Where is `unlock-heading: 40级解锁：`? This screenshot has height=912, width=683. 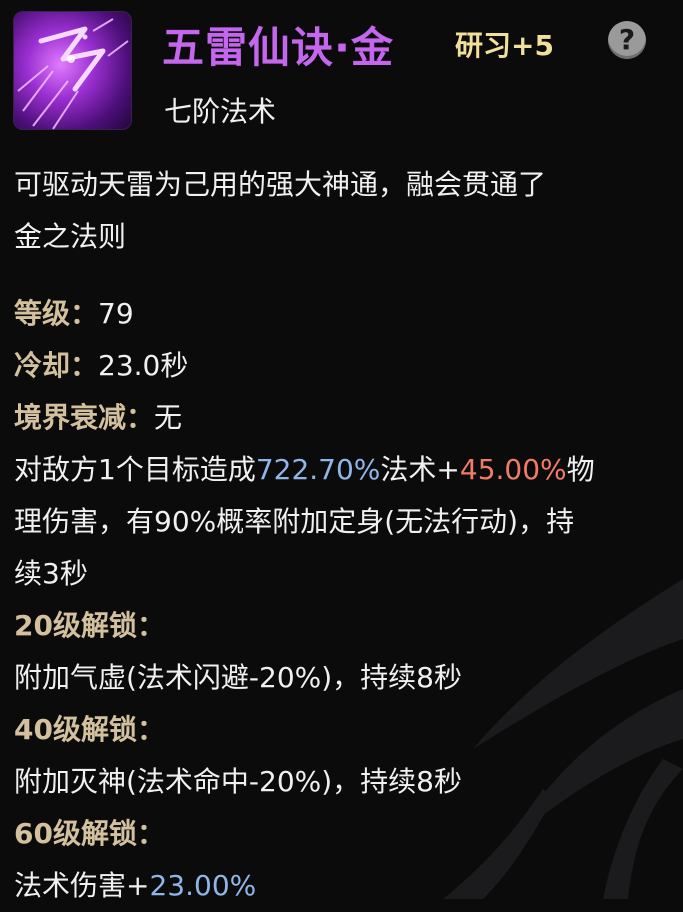
unlock-heading: 40级解锁： is located at coordinates (89, 729).